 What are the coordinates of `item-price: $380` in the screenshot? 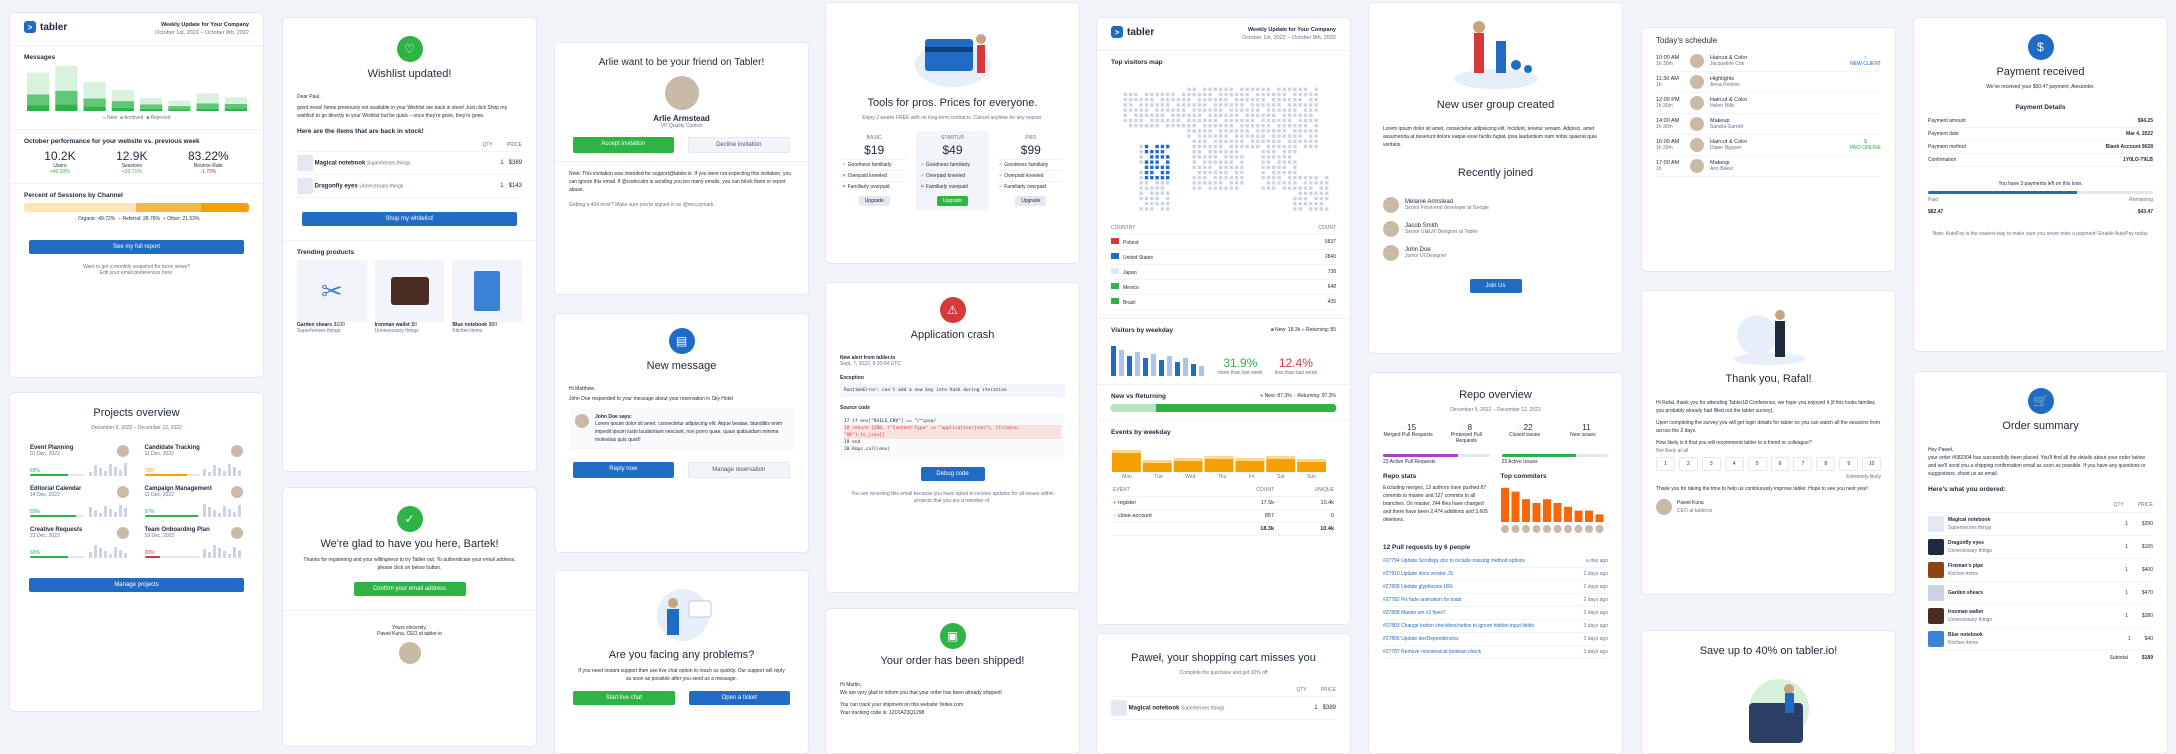 It's located at (2147, 616).